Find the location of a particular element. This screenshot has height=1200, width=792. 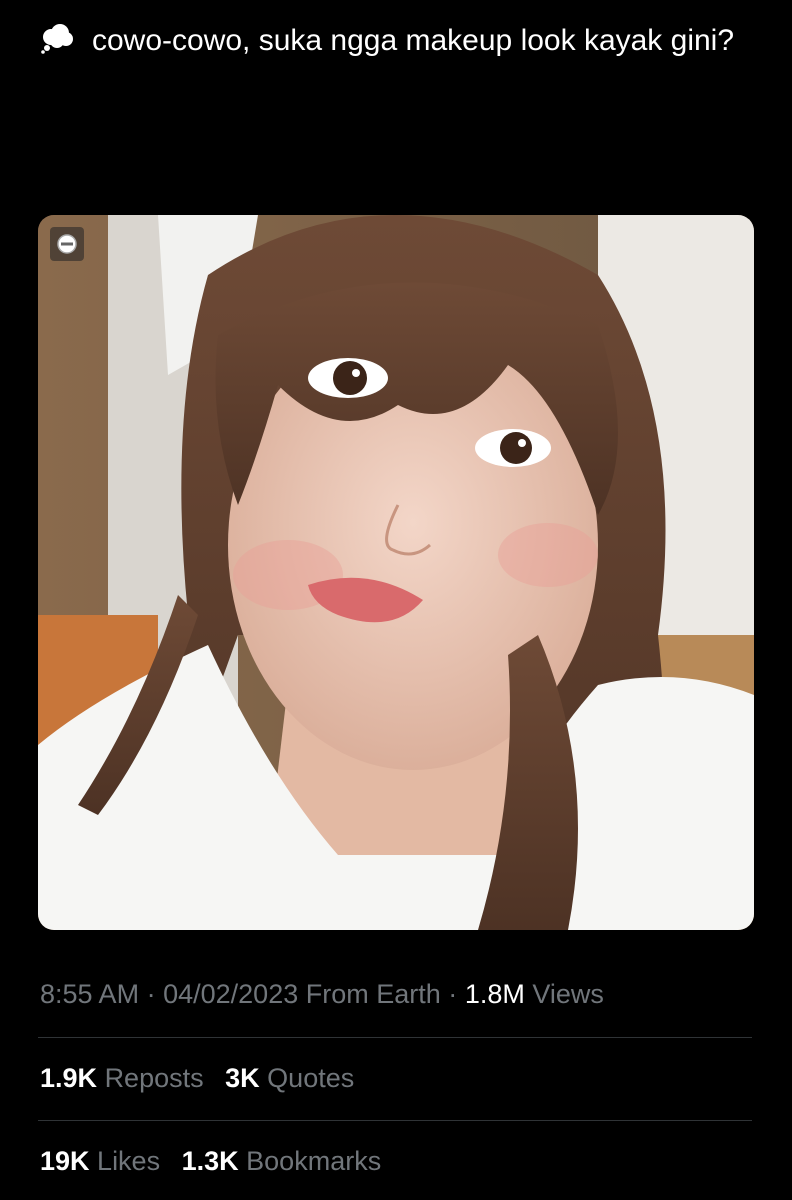

bookmarks-count: 1.3K is located at coordinates (210, 1161).